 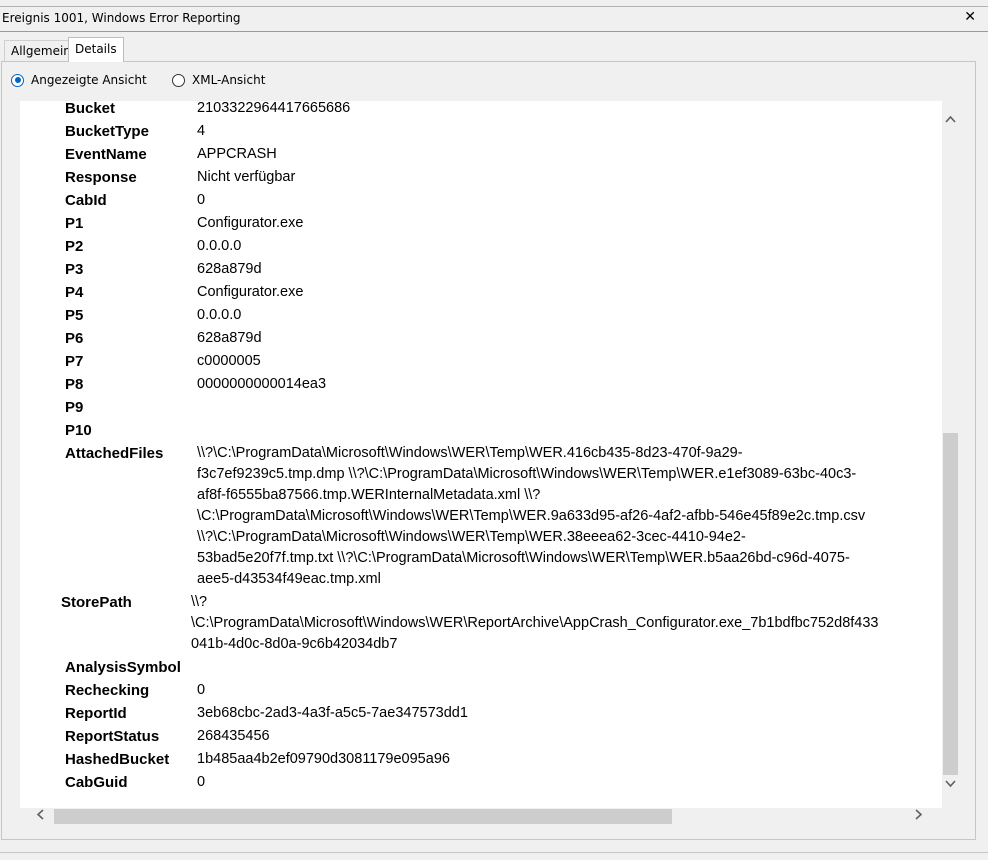 I want to click on field-value: APPCRASH, so click(x=237, y=154).